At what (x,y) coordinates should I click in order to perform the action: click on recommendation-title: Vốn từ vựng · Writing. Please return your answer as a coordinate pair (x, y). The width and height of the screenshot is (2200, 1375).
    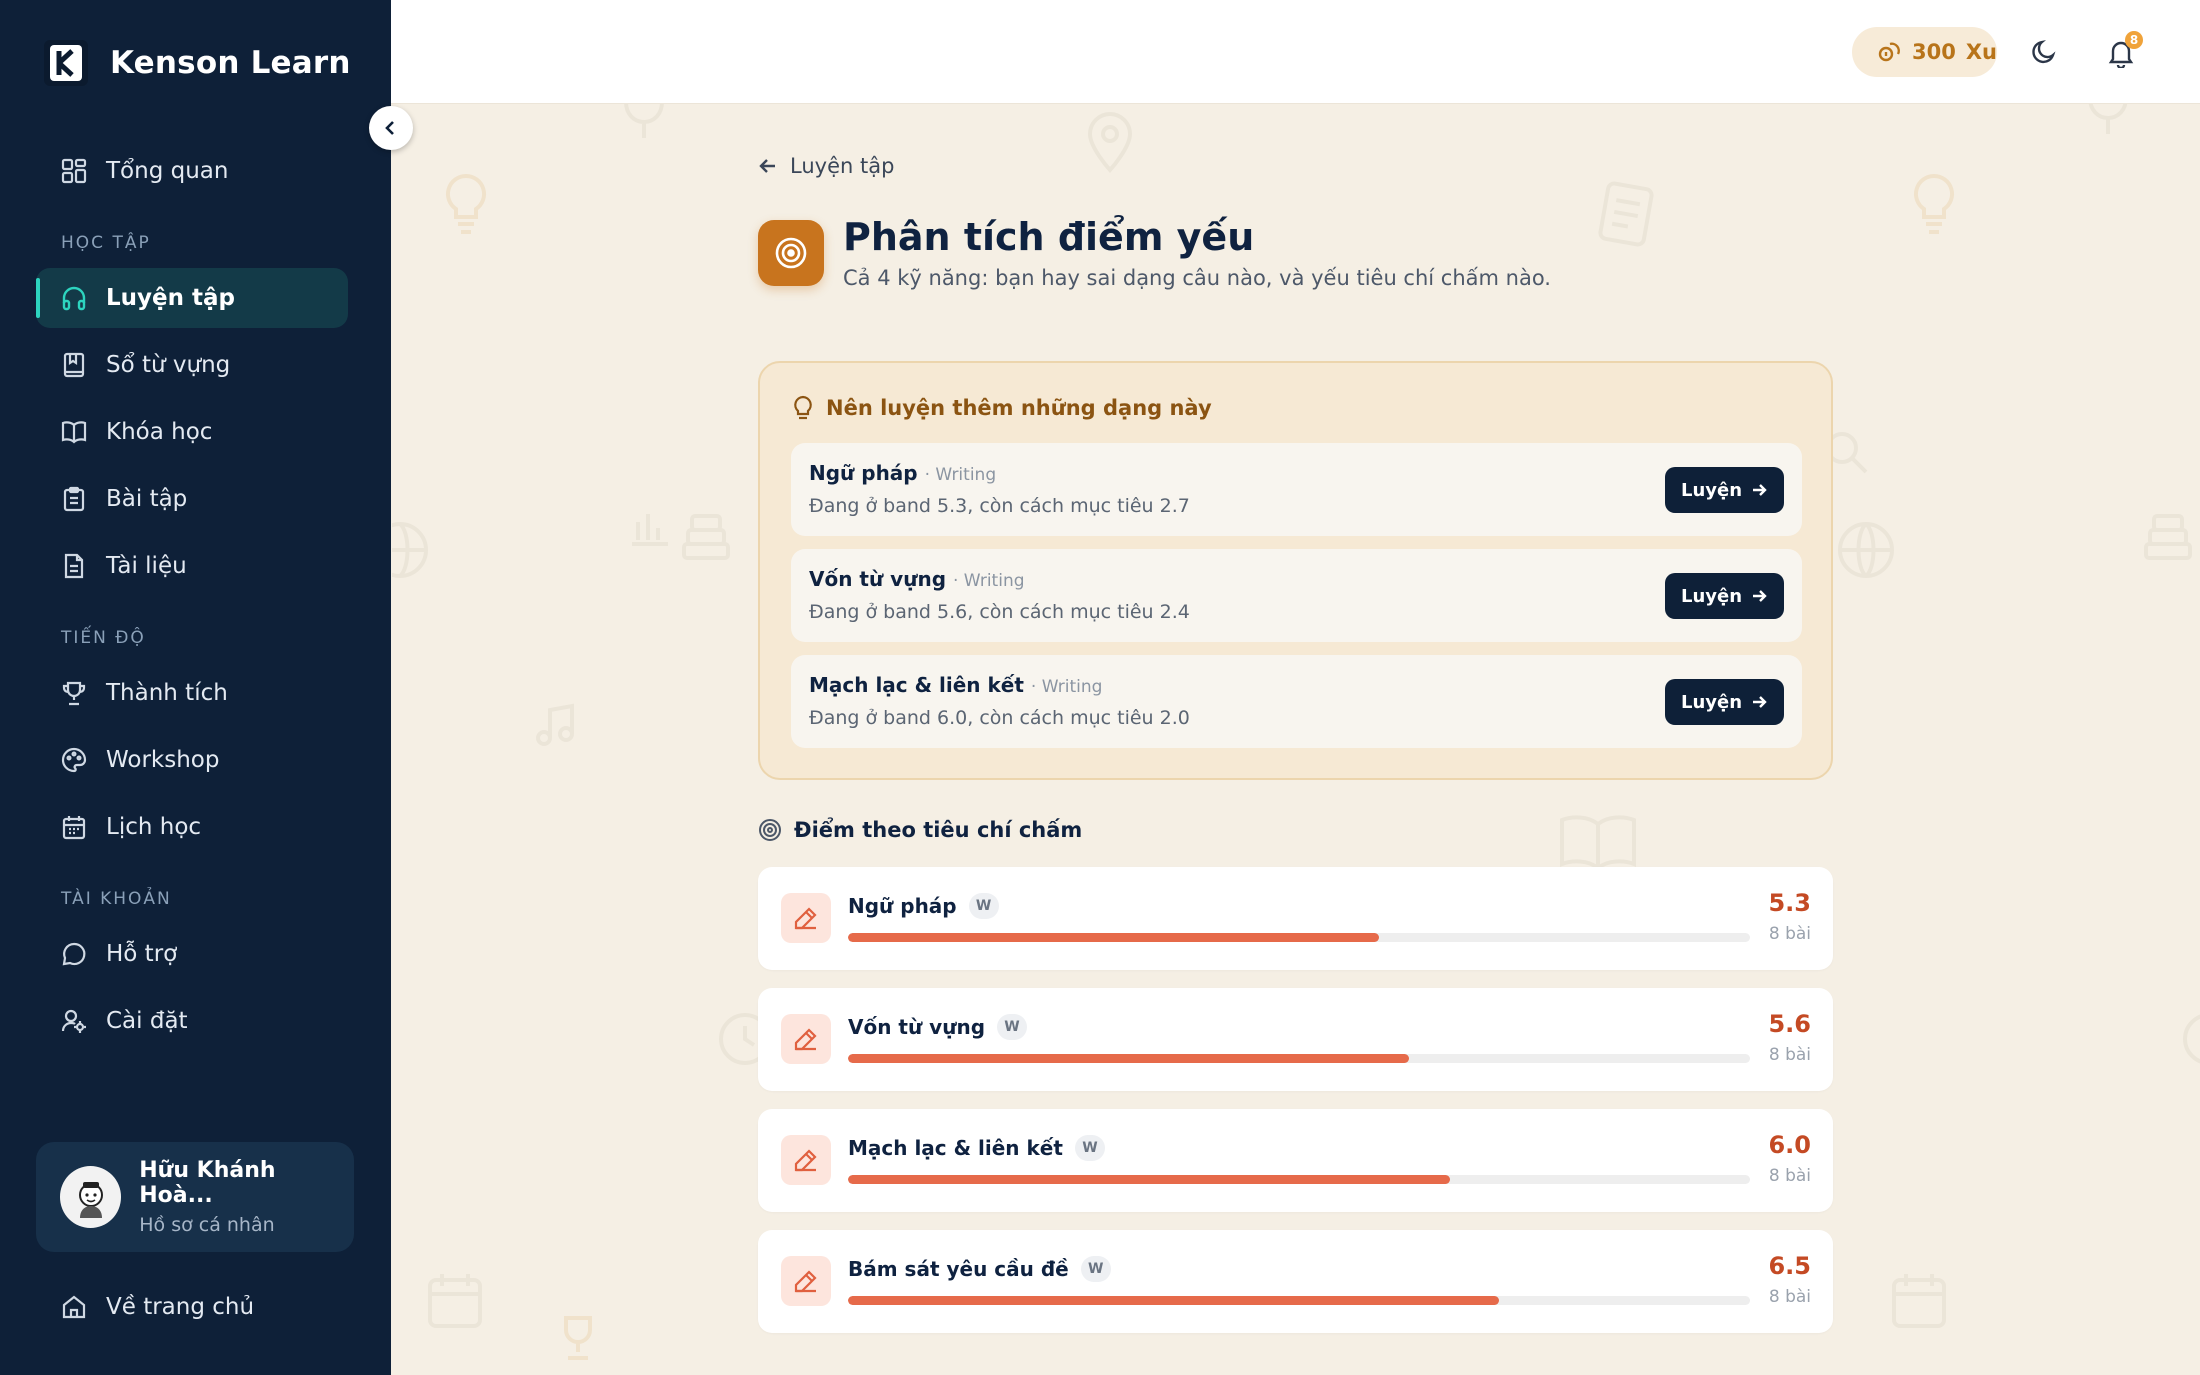
    Looking at the image, I should click on (917, 579).